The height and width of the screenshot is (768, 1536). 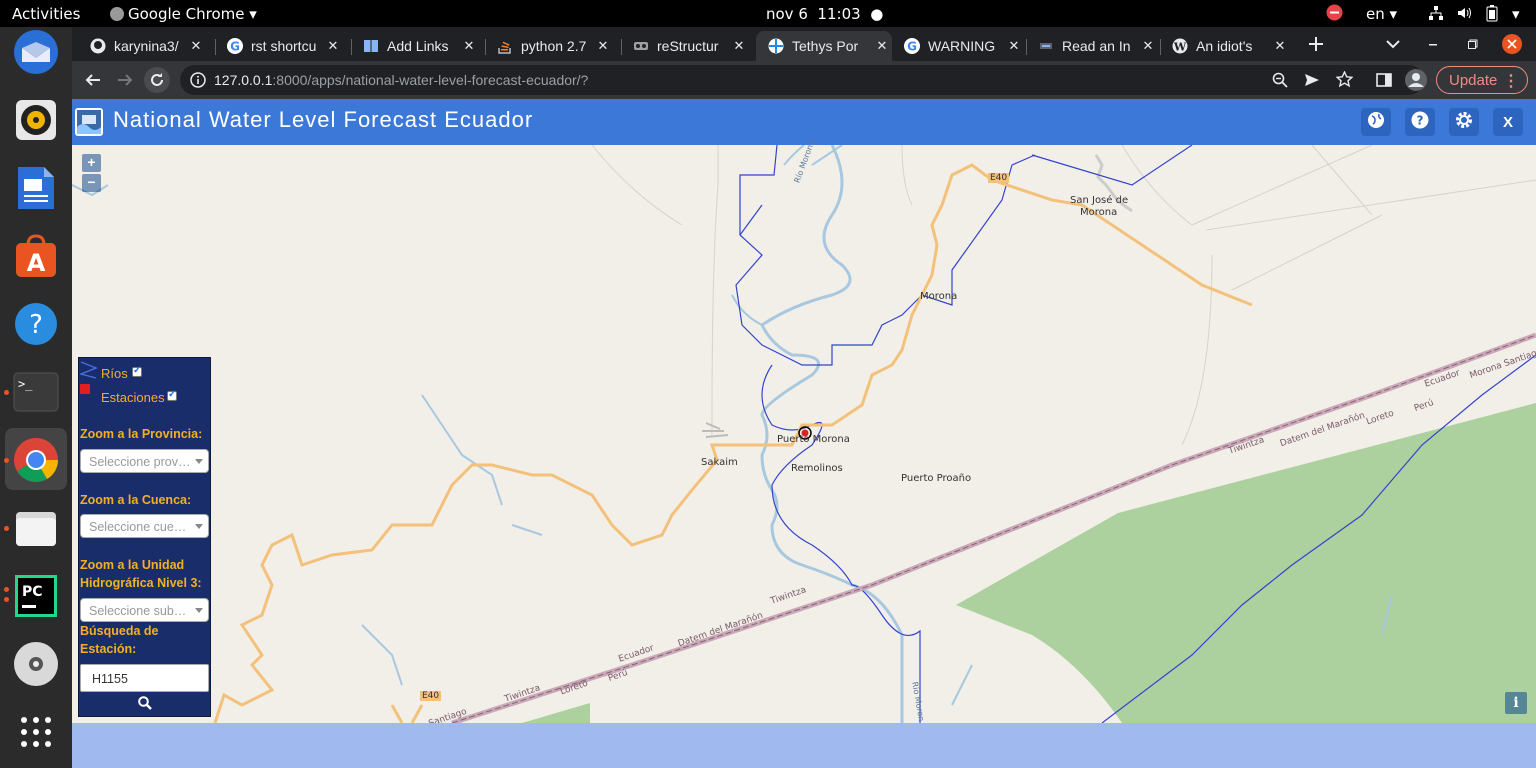 I want to click on chrome-icon, so click(x=36, y=460).